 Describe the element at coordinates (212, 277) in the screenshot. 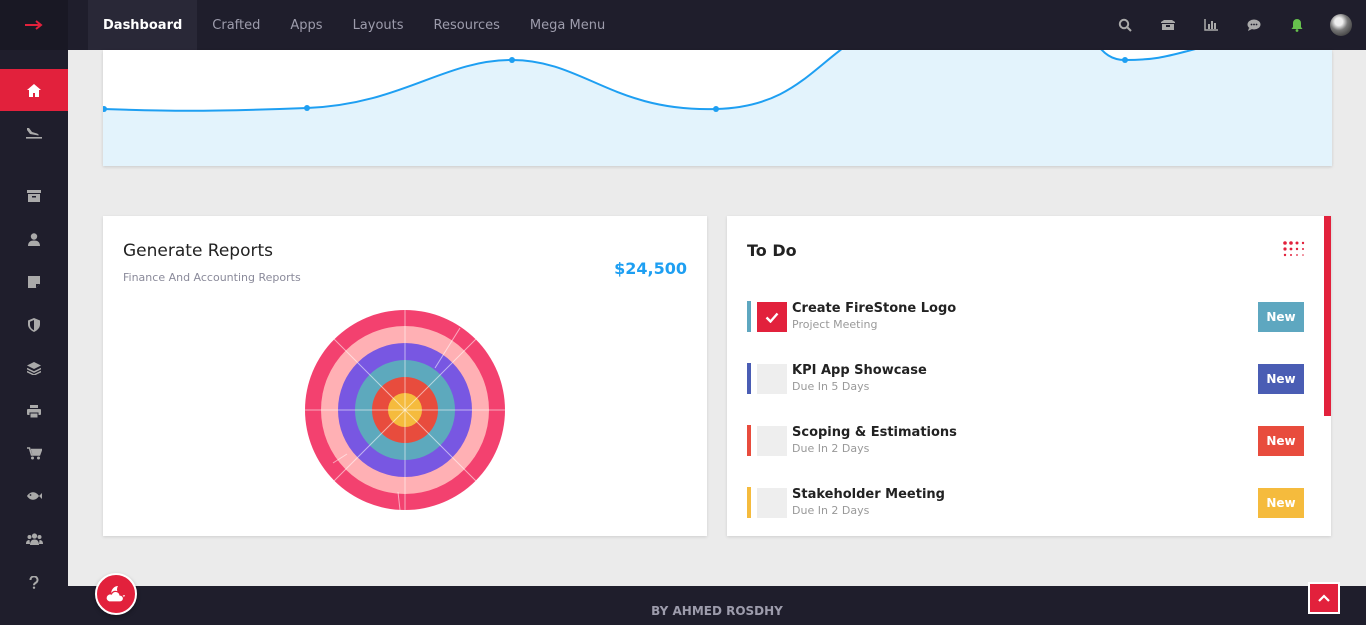

I see `reports-subtitle: Finance And Accounting Reports` at that location.